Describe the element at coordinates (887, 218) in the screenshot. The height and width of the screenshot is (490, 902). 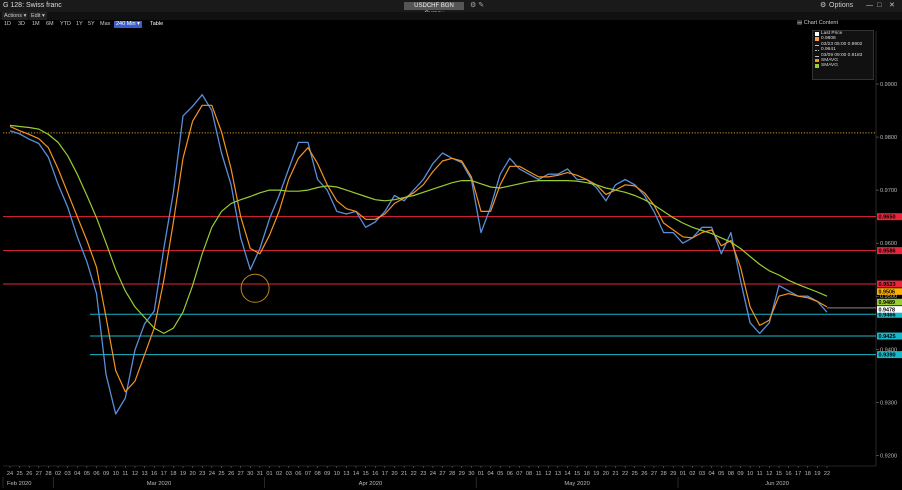
I see `price-level-label: 0.9650` at that location.